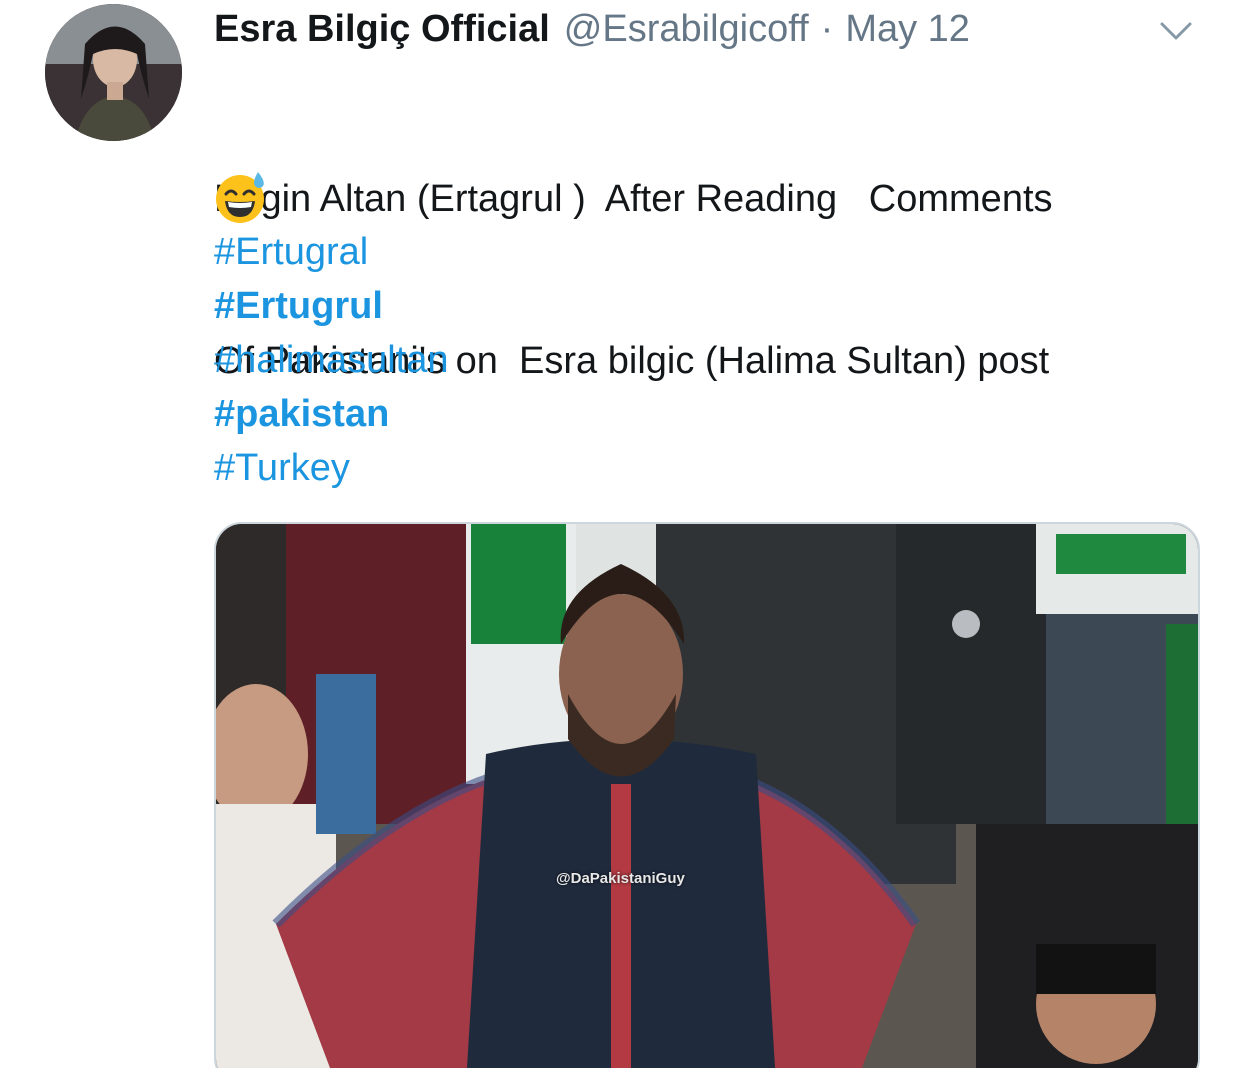  What do you see at coordinates (331, 468) in the screenshot?
I see `hashtag-link: #Turkey` at bounding box center [331, 468].